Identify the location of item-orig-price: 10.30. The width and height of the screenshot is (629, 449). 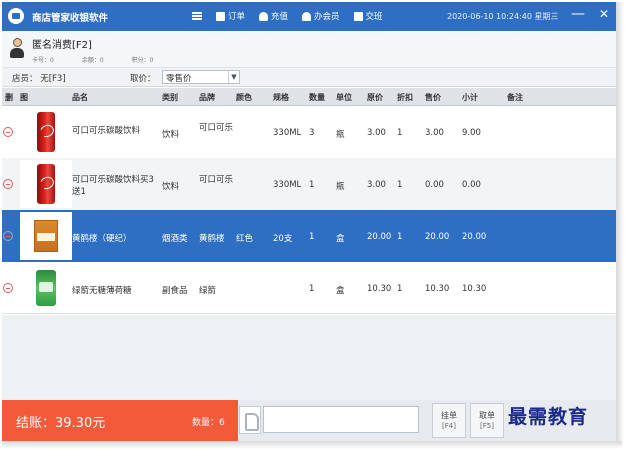
(379, 289).